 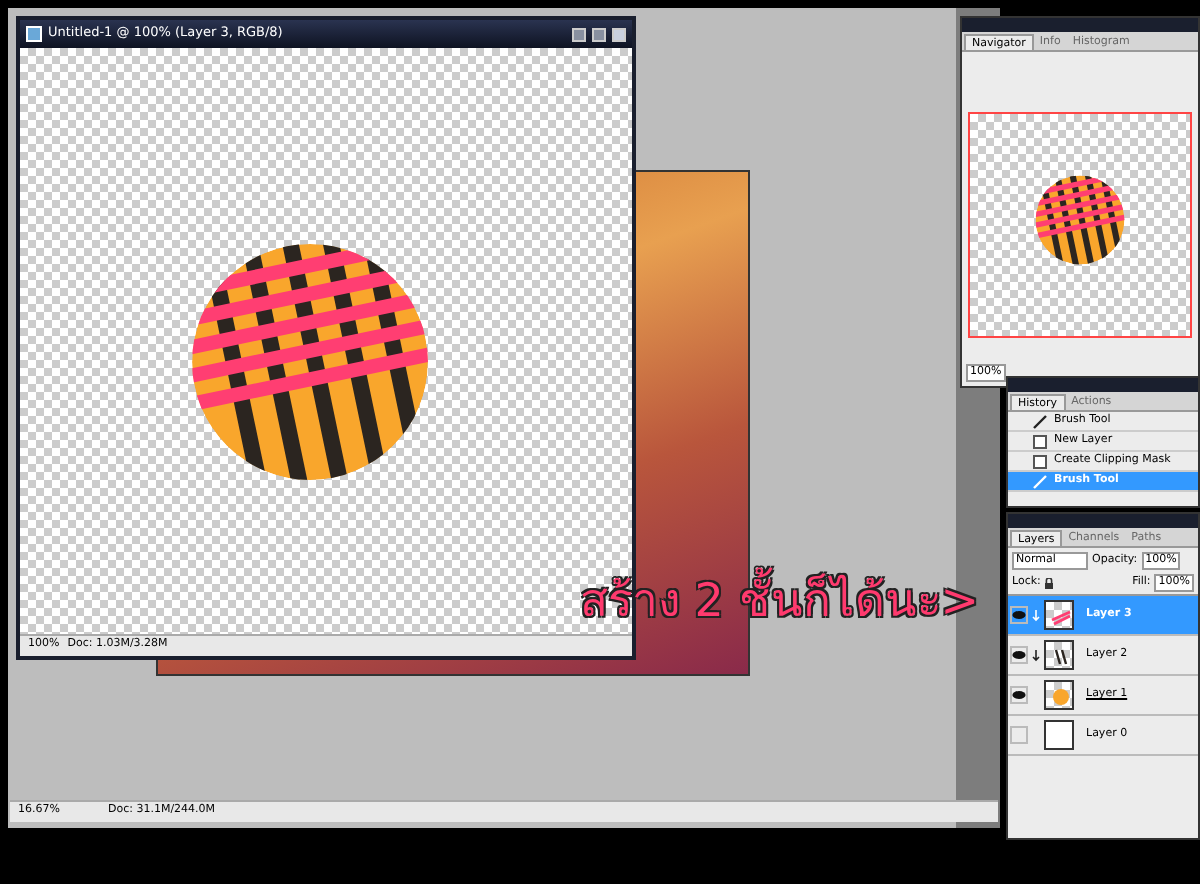 What do you see at coordinates (34, 34) in the screenshot?
I see `document-icon` at bounding box center [34, 34].